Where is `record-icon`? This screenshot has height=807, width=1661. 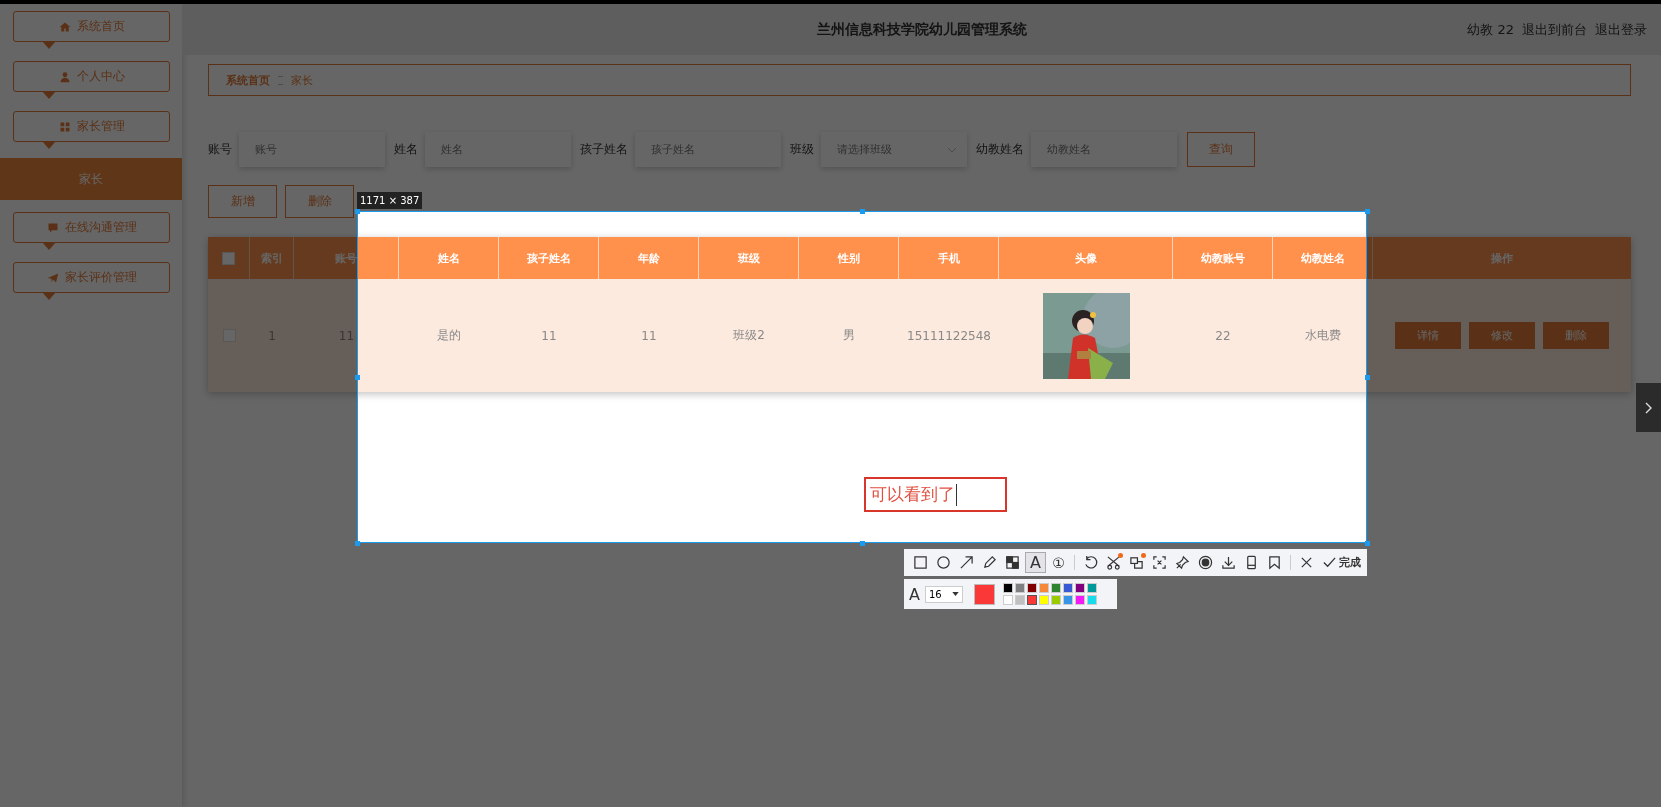 record-icon is located at coordinates (1205, 562).